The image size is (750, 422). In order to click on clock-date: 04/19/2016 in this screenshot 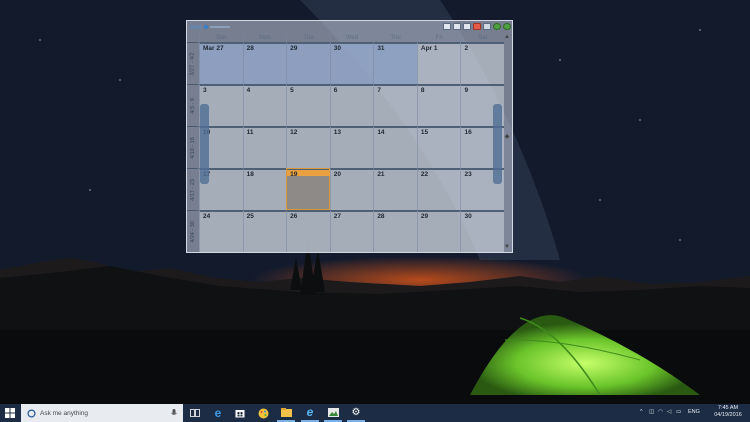, I will do `click(728, 415)`.